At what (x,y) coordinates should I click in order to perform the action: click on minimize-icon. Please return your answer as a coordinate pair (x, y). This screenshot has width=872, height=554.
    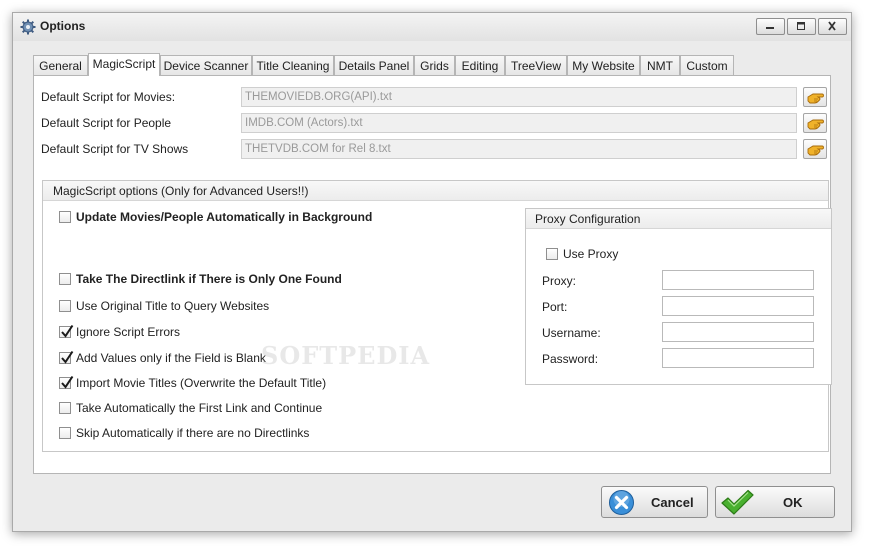
    Looking at the image, I should click on (770, 28).